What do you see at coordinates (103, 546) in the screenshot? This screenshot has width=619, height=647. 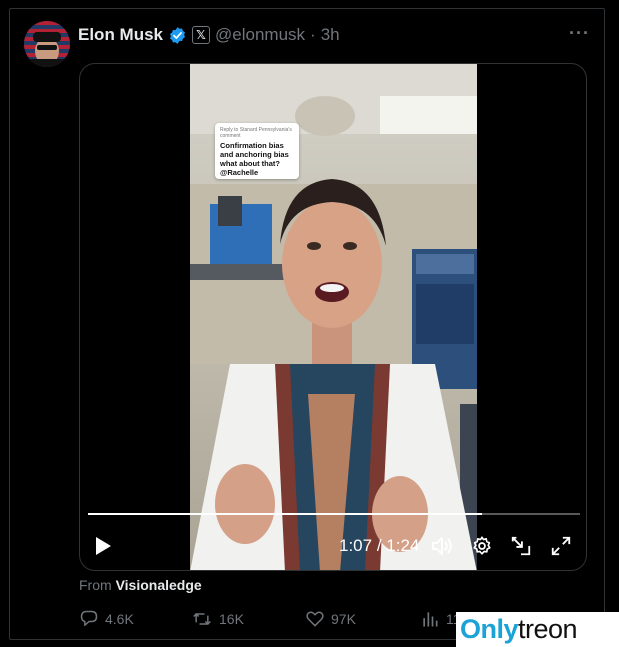 I see `play-icon` at bounding box center [103, 546].